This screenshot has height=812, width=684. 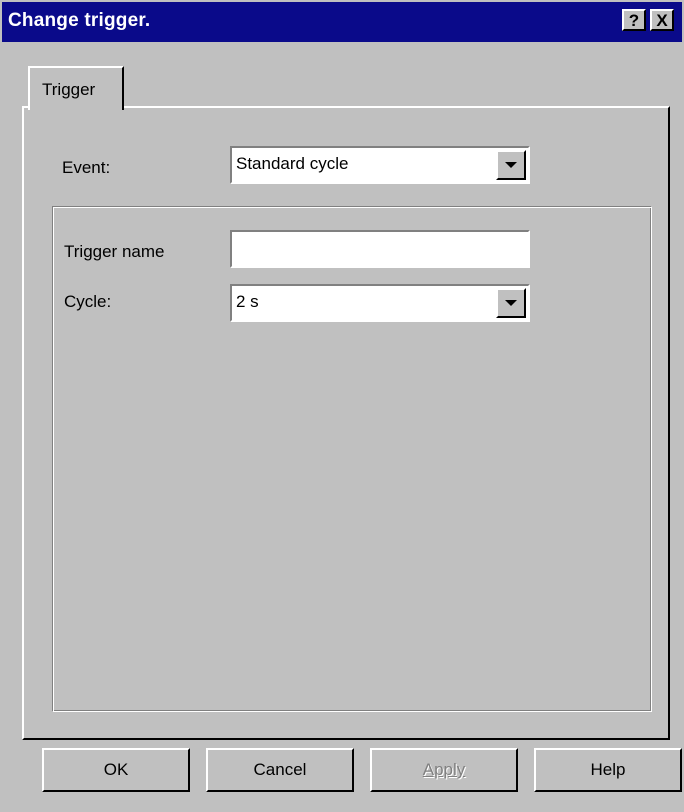 What do you see at coordinates (79, 20) in the screenshot?
I see `window-title: Change trigger.` at bounding box center [79, 20].